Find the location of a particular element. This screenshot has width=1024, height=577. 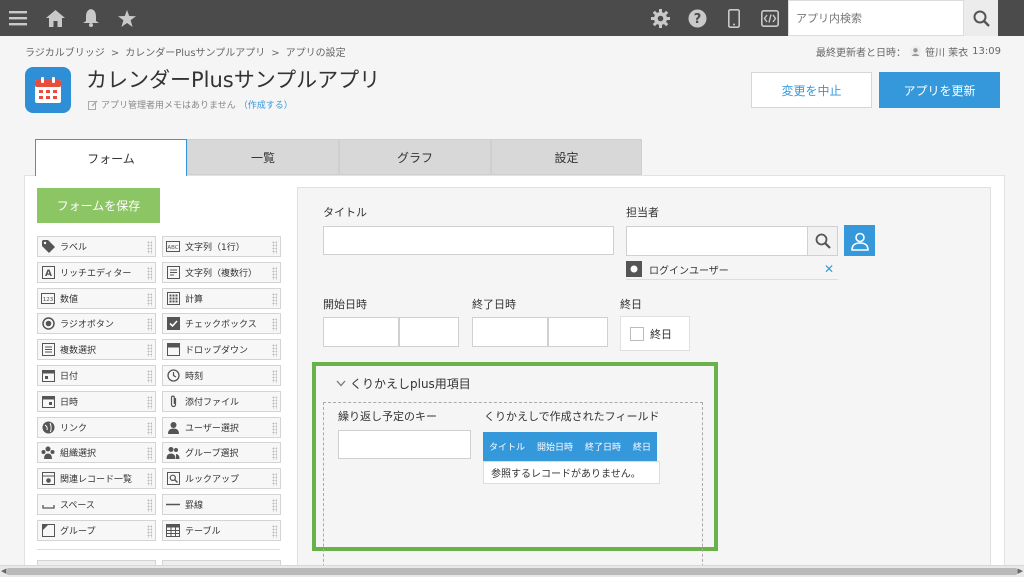

mobile-icon is located at coordinates (734, 18).